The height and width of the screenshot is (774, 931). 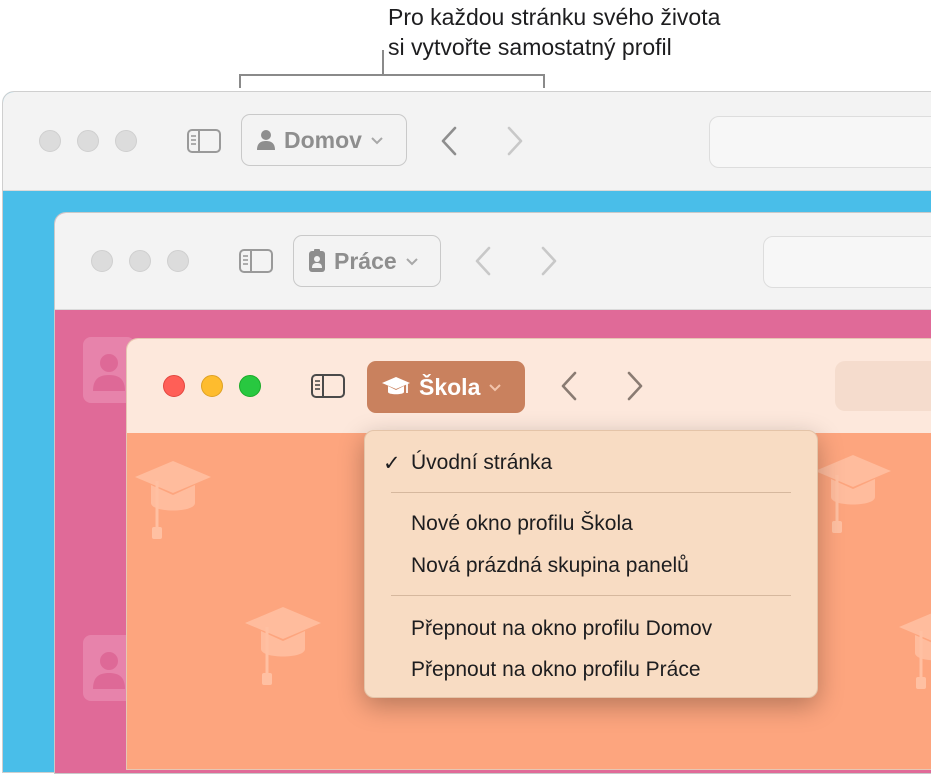 I want to click on callout-leader-line, so click(x=383, y=62).